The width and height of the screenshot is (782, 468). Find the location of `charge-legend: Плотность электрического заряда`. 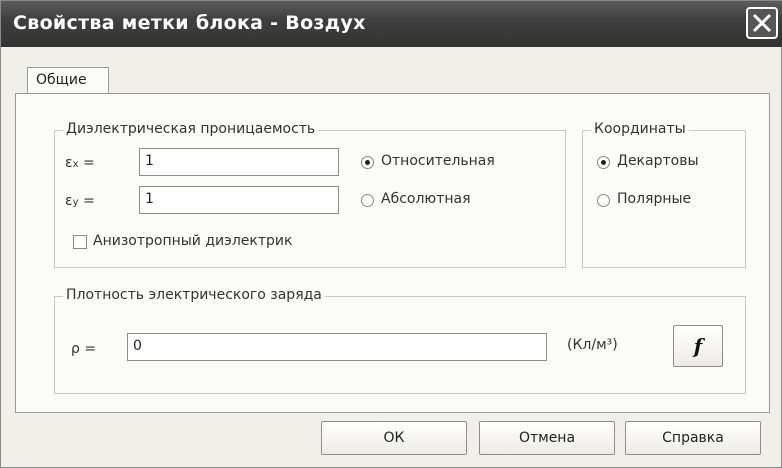

charge-legend: Плотность электрического заряда is located at coordinates (194, 295).